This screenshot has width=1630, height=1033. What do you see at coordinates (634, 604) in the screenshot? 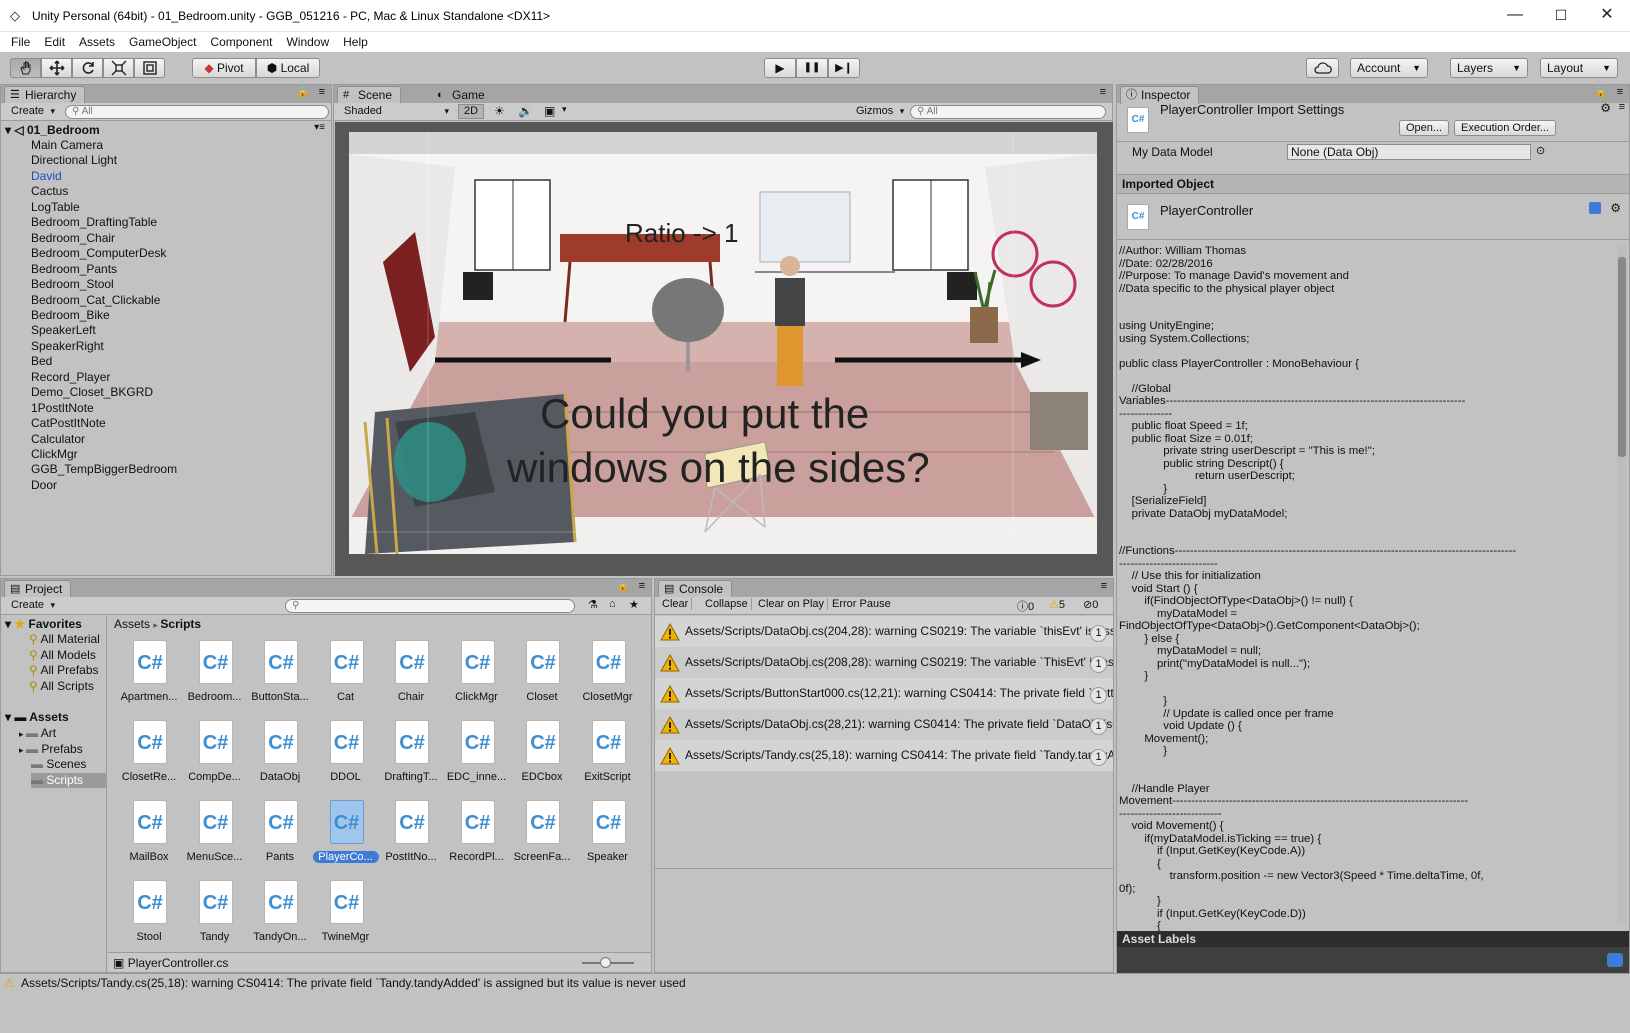
I see `favorite-star-icon: ★` at bounding box center [634, 604].